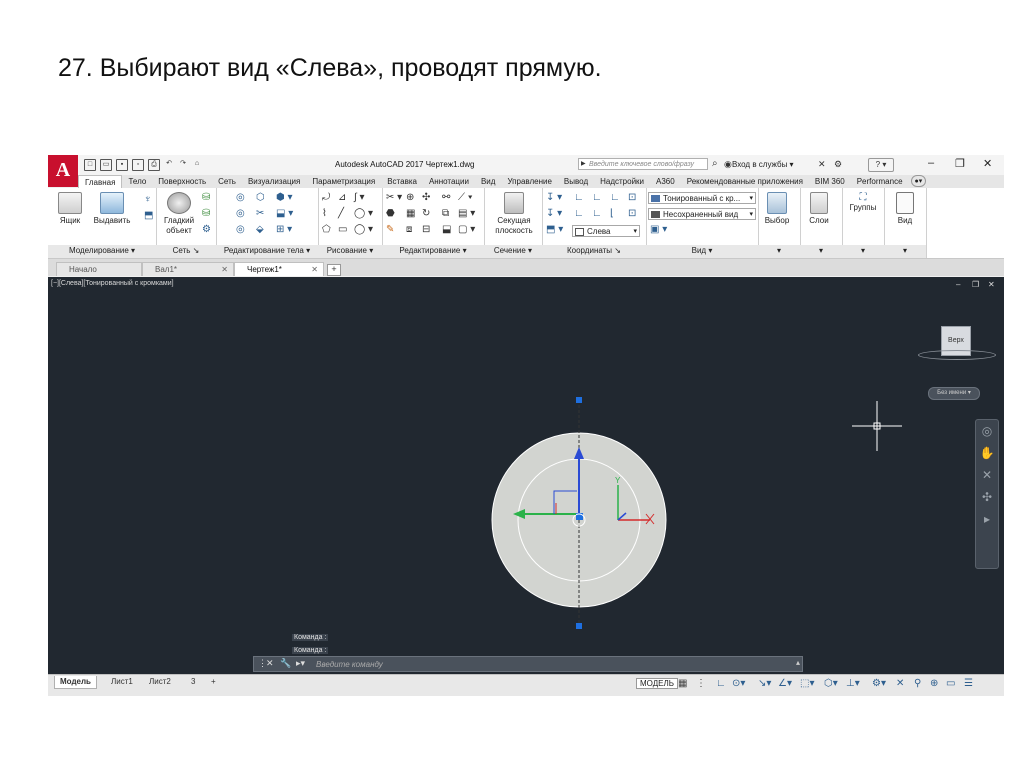  What do you see at coordinates (968, 683) in the screenshot?
I see `customize-icon: ☰` at bounding box center [968, 683].